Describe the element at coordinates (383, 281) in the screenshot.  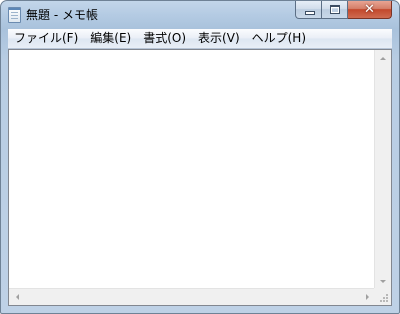
I see `scroll-down-icon` at that location.